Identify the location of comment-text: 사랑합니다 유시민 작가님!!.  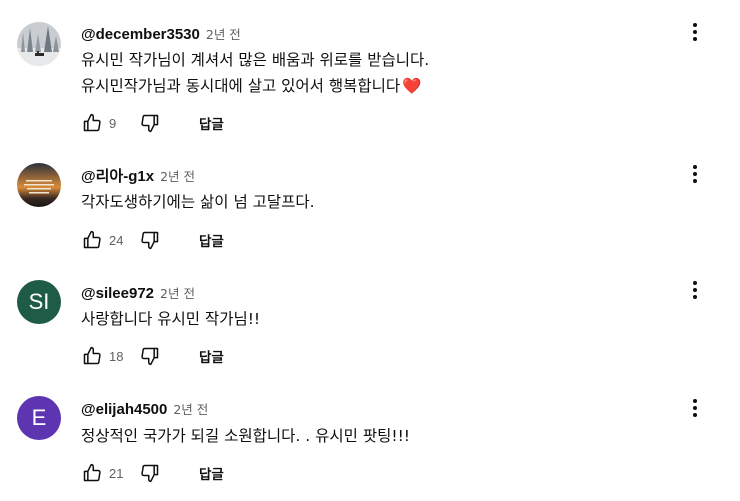
(170, 319).